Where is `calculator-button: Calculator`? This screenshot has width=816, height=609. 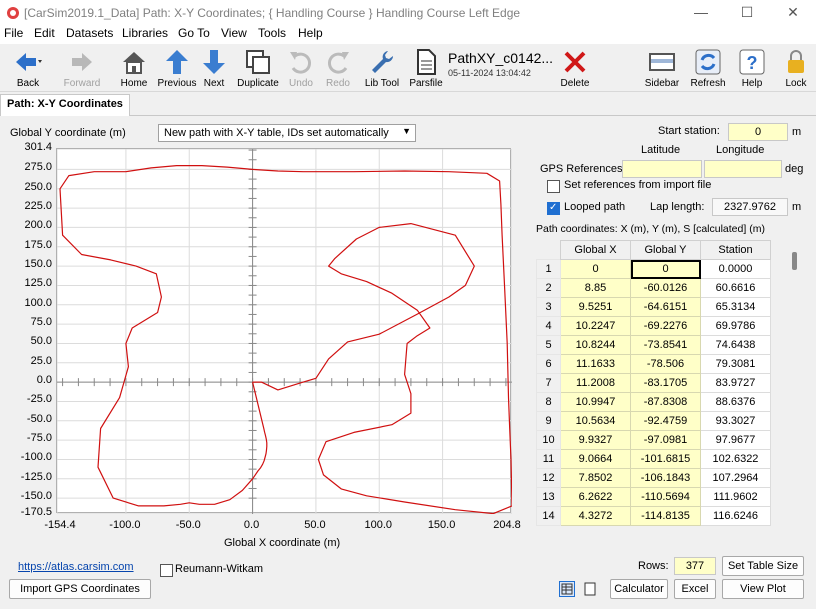 calculator-button: Calculator is located at coordinates (639, 589).